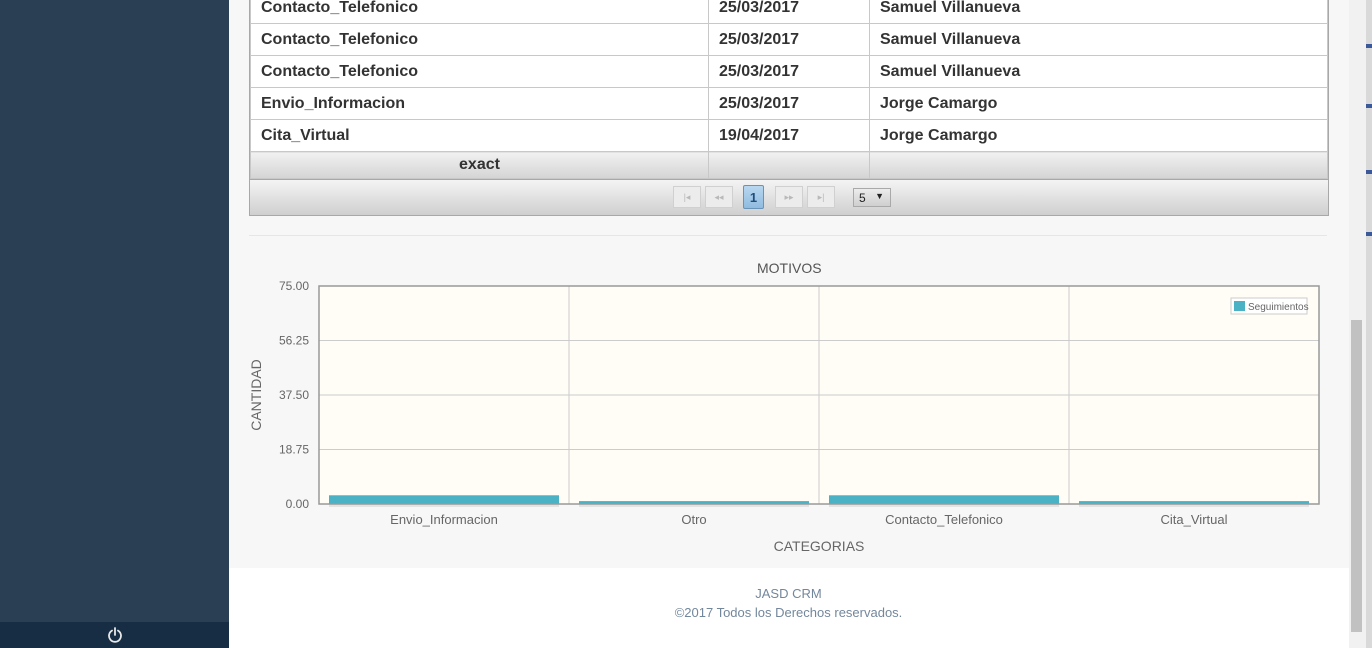  I want to click on legend-swatch, so click(1239, 306).